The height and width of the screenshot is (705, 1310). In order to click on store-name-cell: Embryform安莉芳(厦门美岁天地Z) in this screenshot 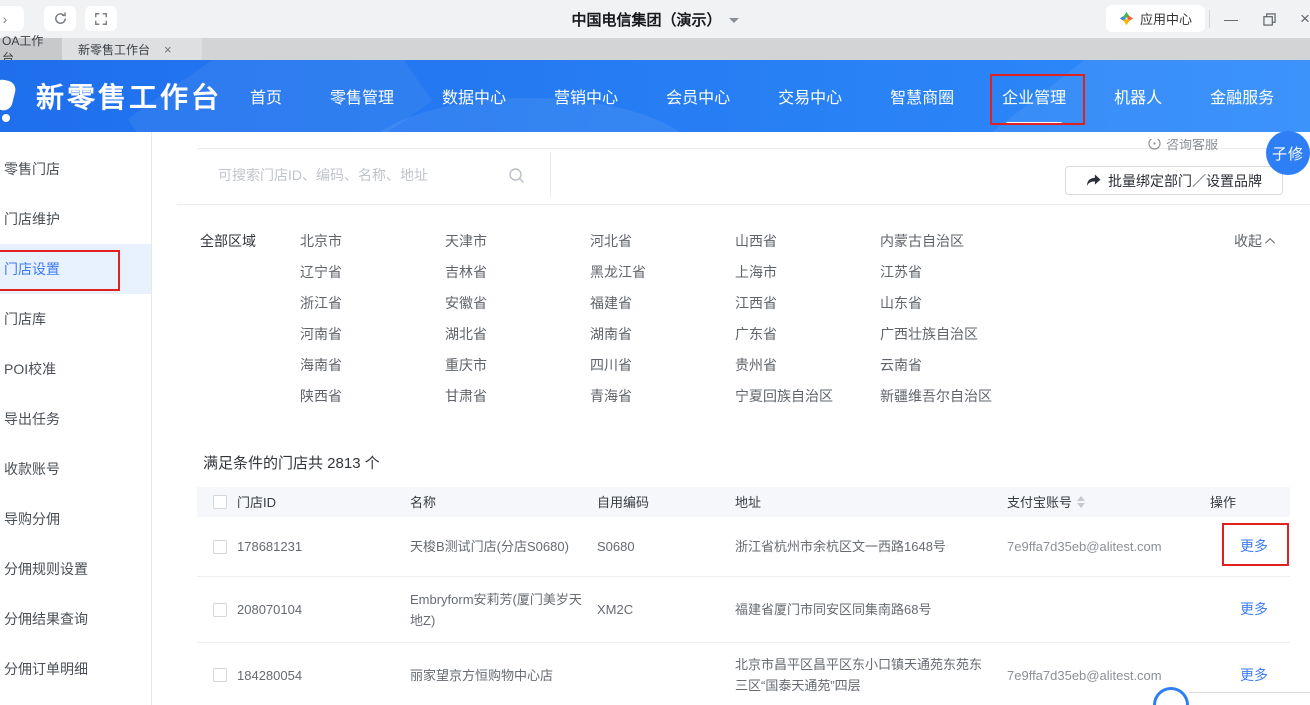, I will do `click(496, 609)`.